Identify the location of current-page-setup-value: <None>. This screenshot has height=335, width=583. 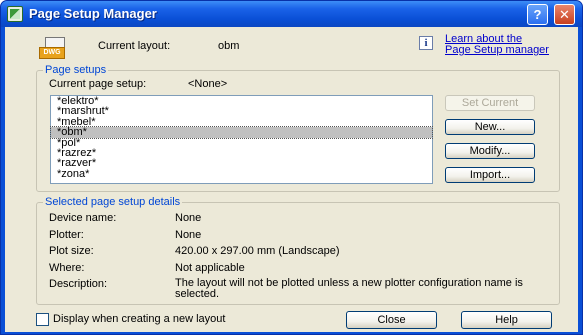
(208, 84).